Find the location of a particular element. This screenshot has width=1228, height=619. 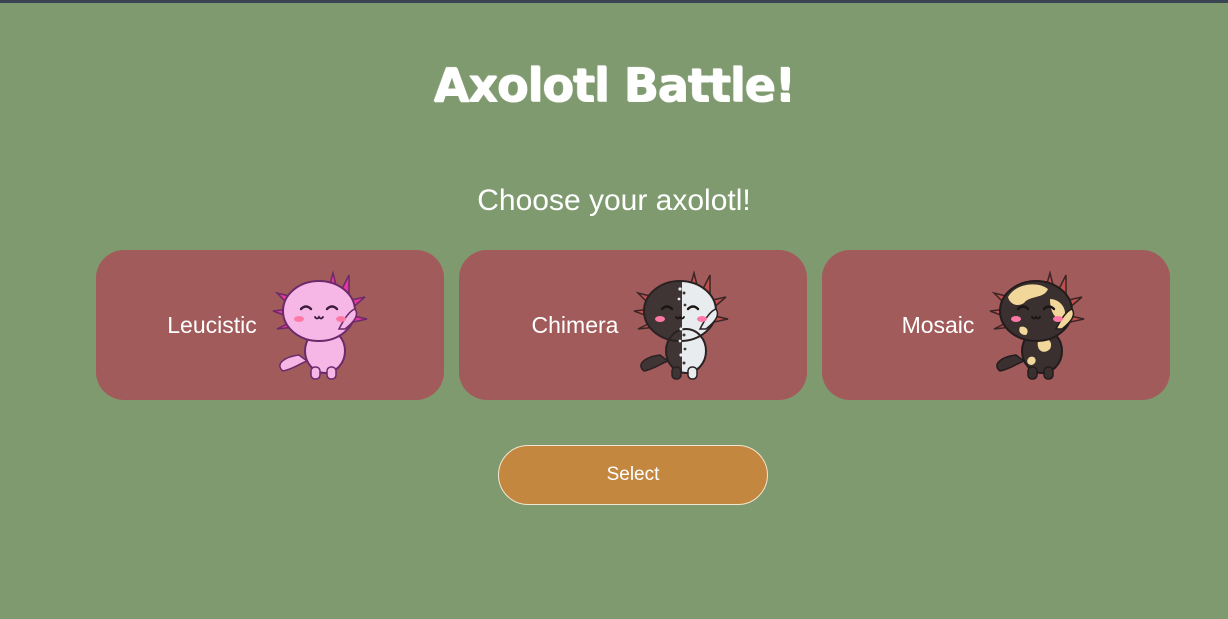

page-subtitle: Choose your axolotl! is located at coordinates (614, 200).